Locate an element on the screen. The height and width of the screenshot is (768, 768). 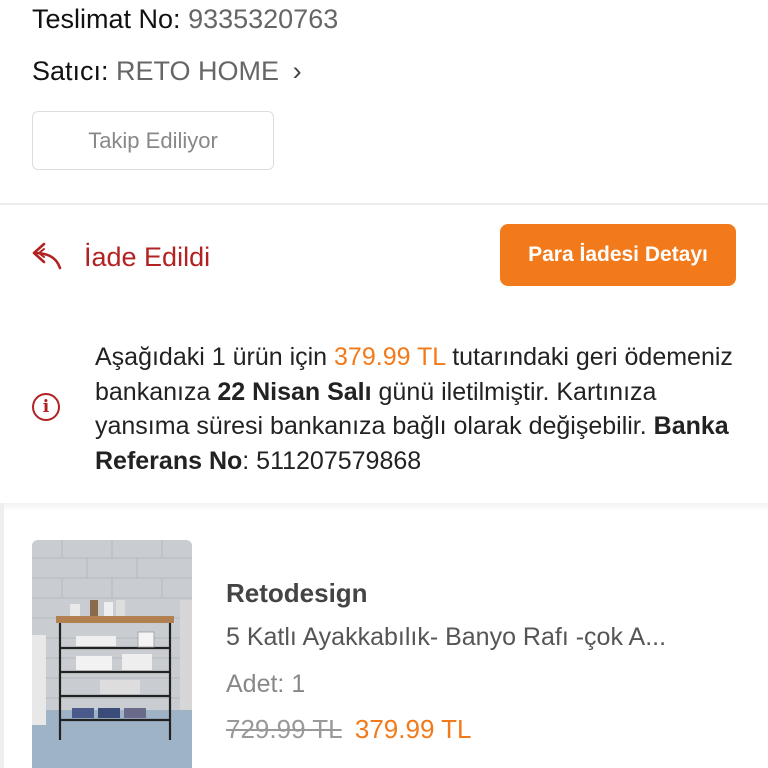
refund-amount: 379.99 TL is located at coordinates (390, 357).